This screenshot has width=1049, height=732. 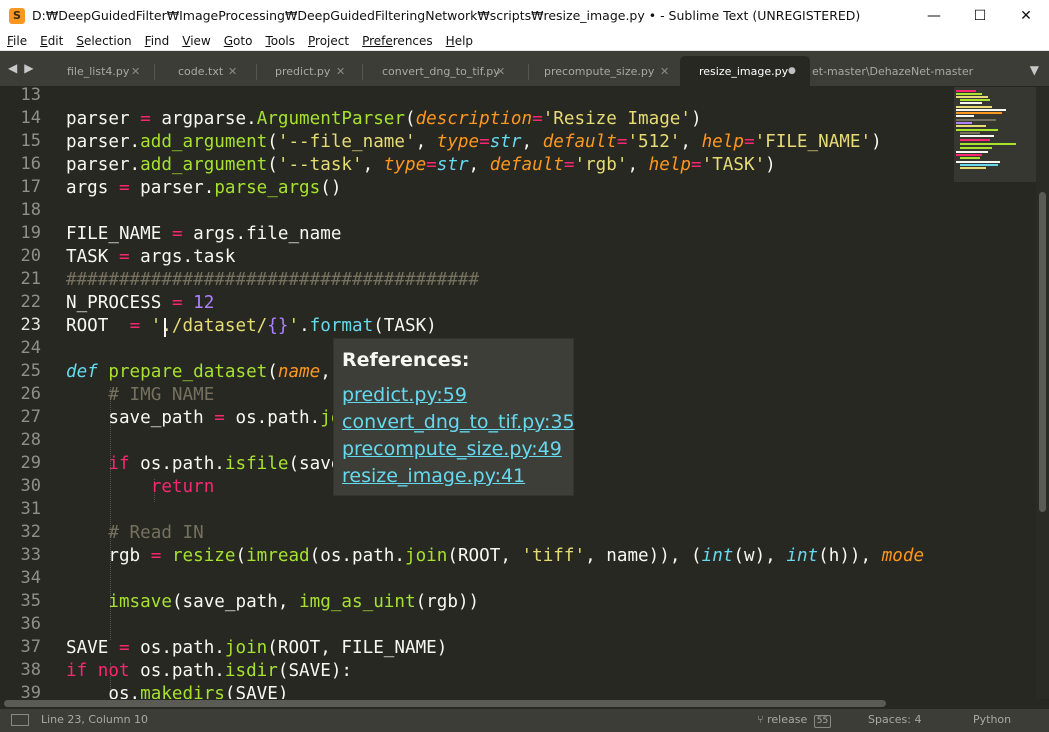 I want to click on code-line-20: TASK = args.task, so click(x=151, y=257).